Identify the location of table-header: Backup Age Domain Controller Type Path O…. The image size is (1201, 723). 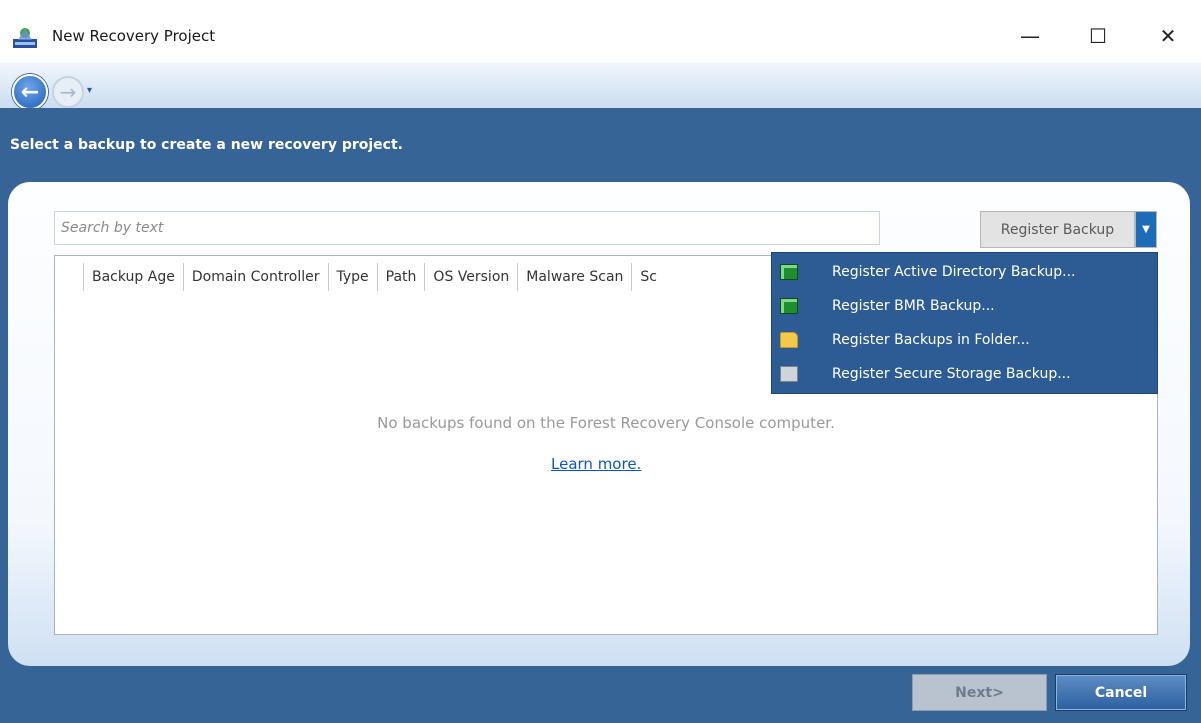
(360, 277).